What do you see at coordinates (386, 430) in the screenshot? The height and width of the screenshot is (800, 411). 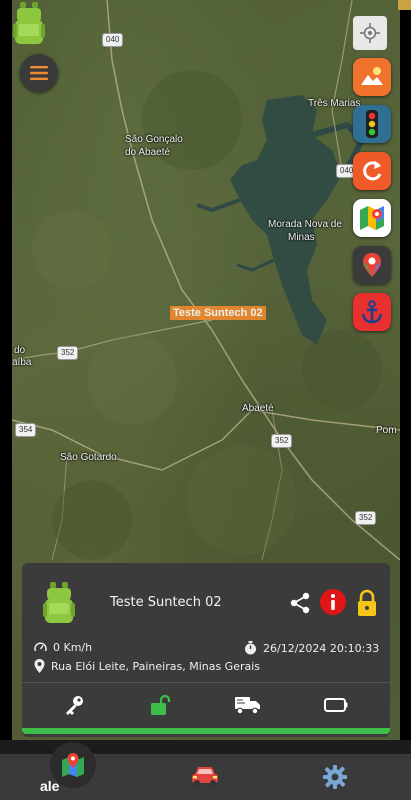 I see `place-pom: Pom` at bounding box center [386, 430].